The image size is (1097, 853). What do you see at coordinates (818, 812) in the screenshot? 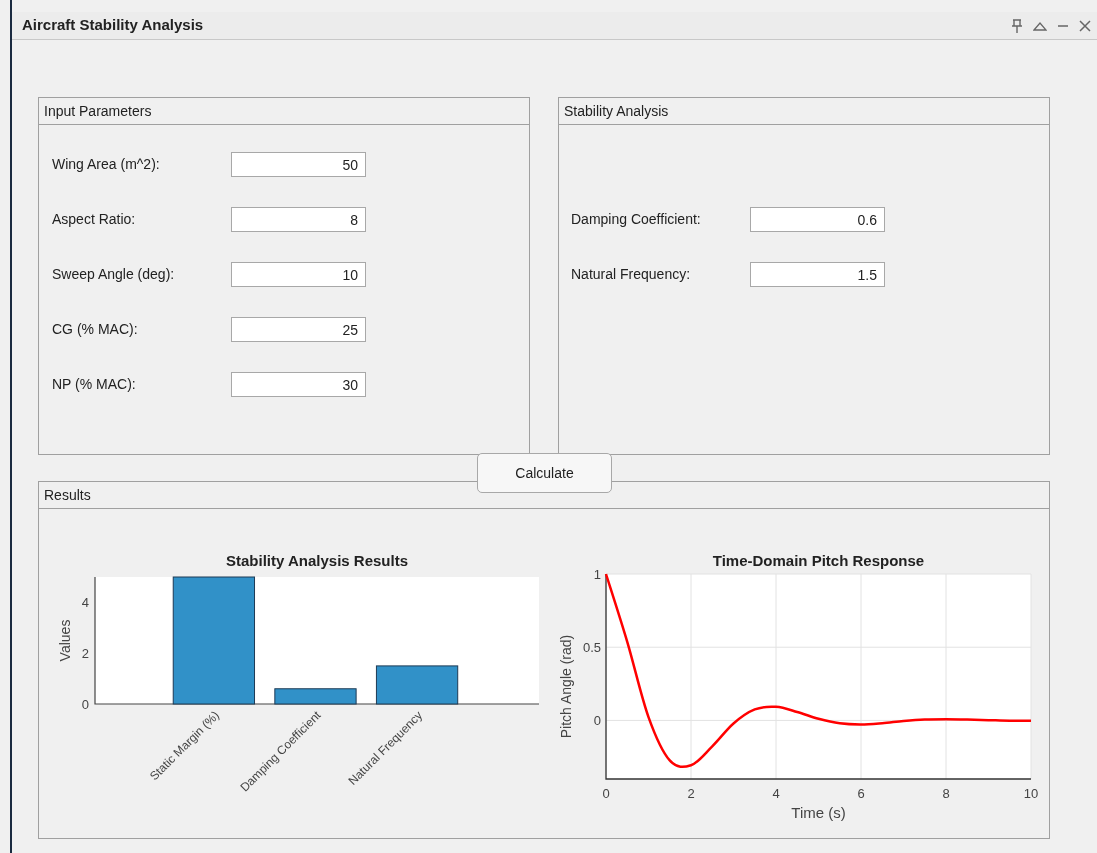
I see `axis-label: Time (s)` at bounding box center [818, 812].